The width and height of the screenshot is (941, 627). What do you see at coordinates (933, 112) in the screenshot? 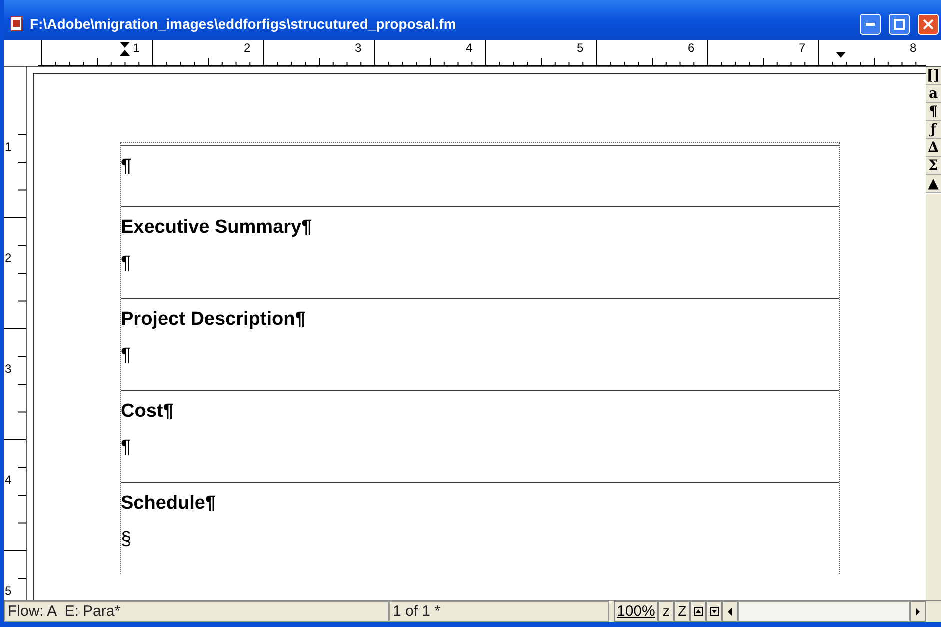
I see `toolbar-button: ¶` at bounding box center [933, 112].